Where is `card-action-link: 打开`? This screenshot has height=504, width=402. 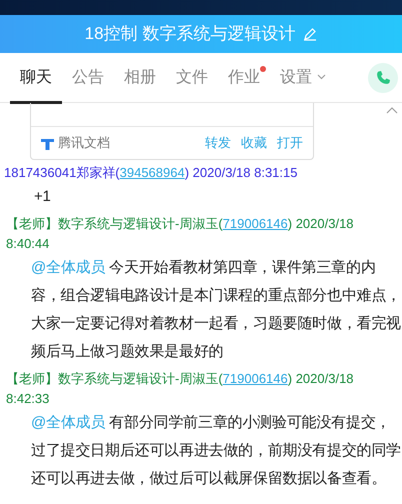
card-action-link: 打开 is located at coordinates (285, 143).